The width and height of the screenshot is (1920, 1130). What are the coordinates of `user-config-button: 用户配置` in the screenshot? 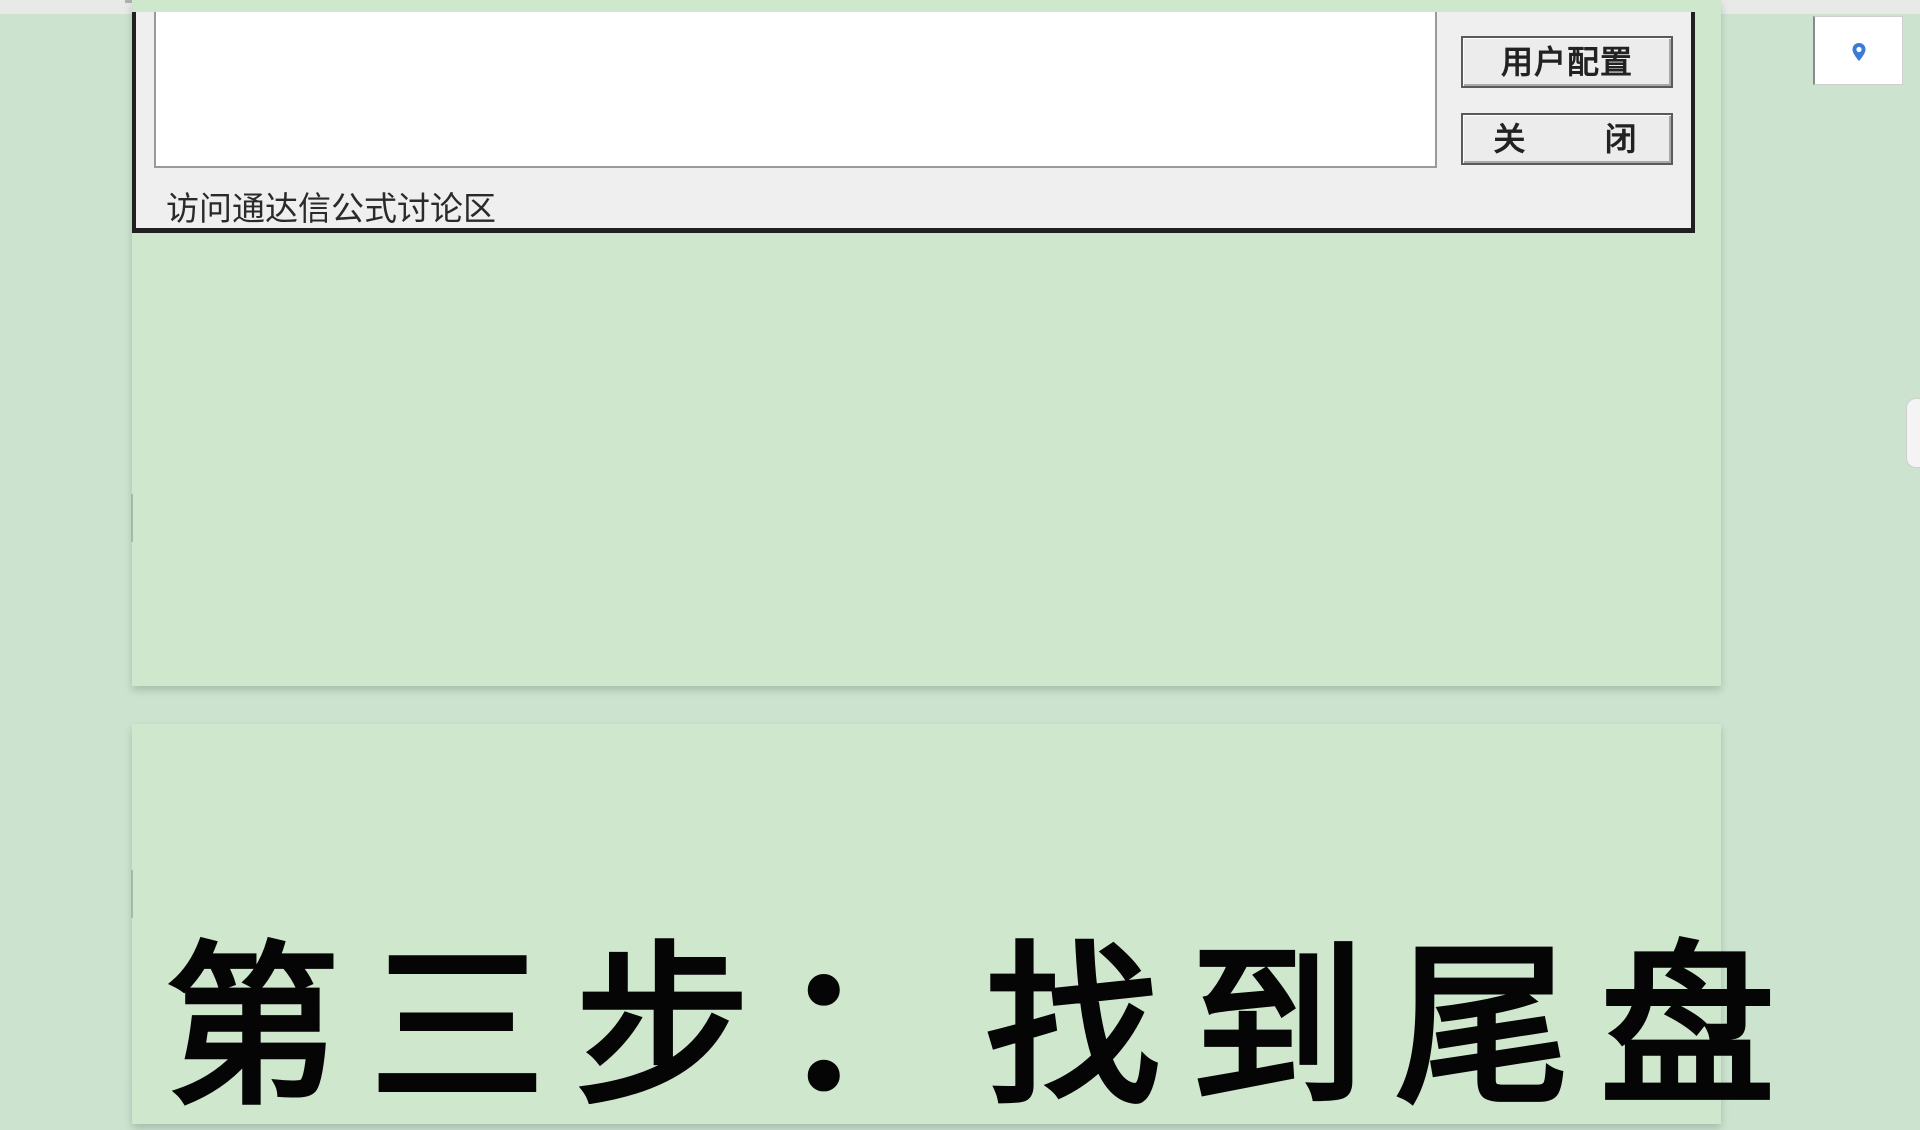 It's located at (1567, 62).